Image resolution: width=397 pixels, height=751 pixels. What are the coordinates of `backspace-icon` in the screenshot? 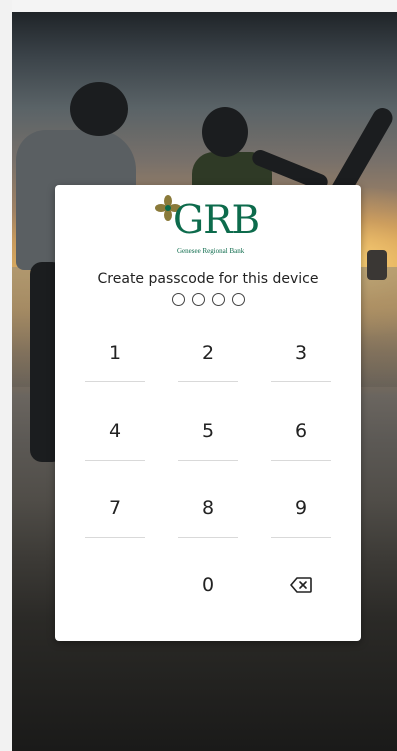 It's located at (301, 585).